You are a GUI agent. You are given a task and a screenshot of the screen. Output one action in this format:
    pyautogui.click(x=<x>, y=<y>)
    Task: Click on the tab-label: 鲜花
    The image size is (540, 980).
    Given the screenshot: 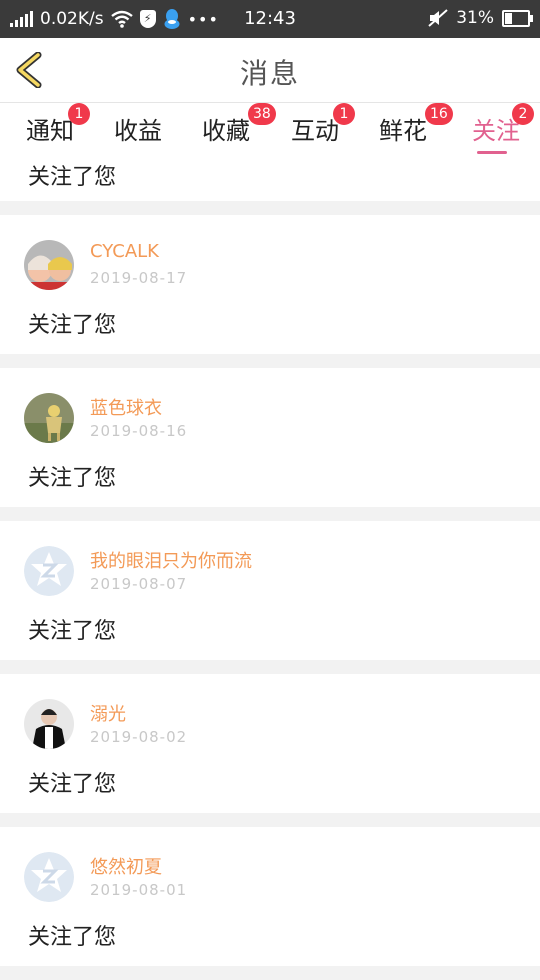 What is the action you would take?
    pyautogui.click(x=403, y=131)
    